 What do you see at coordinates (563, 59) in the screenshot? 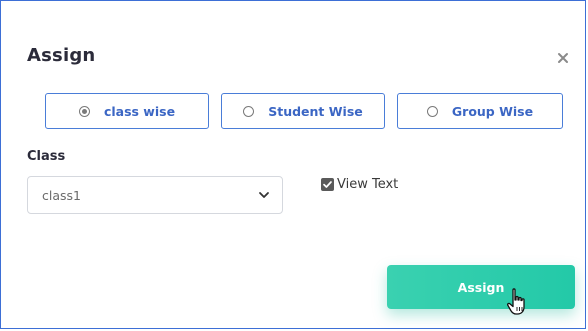
I see `close-icon` at bounding box center [563, 59].